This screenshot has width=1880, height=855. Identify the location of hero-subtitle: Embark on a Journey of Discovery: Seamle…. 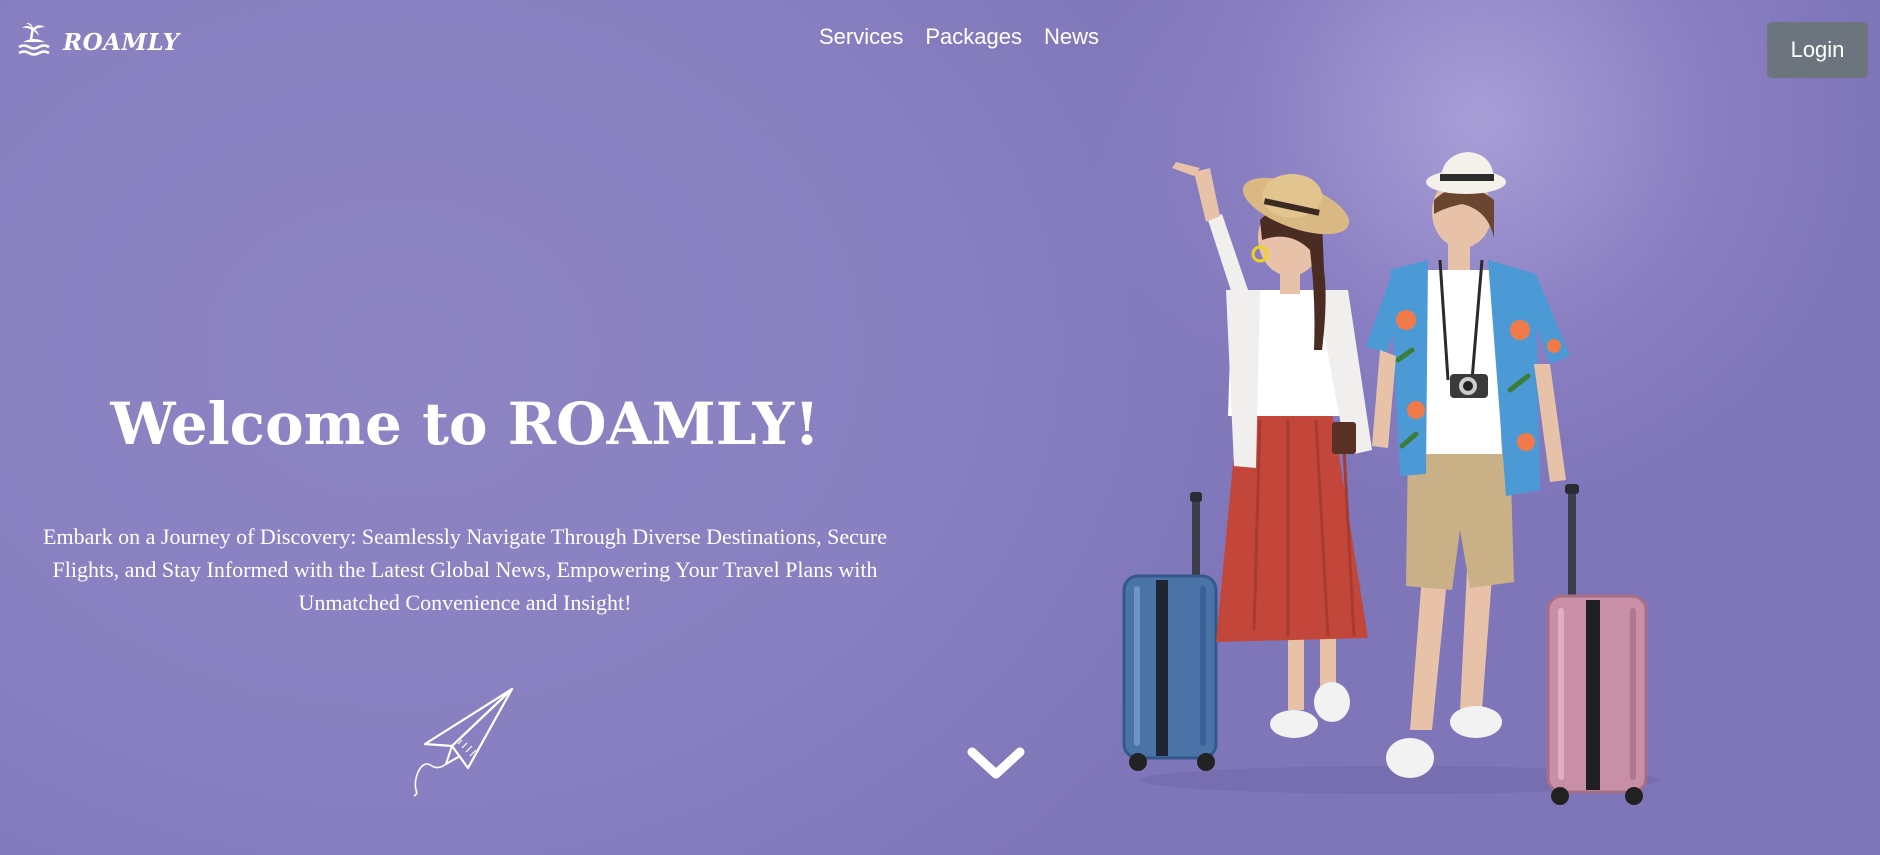
(465, 569).